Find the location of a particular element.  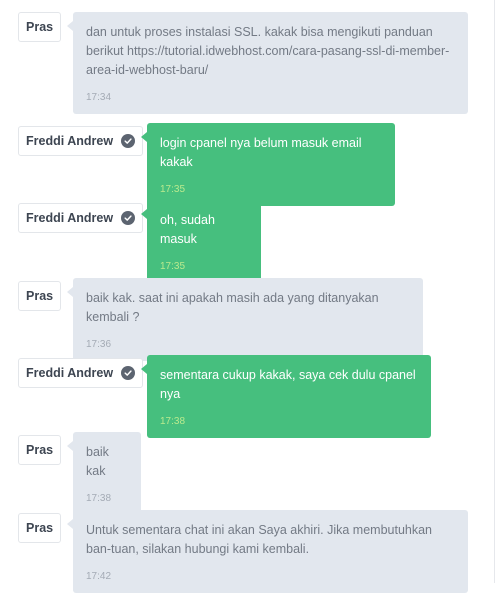

message-text: oh, sudah masuk is located at coordinates (187, 229).